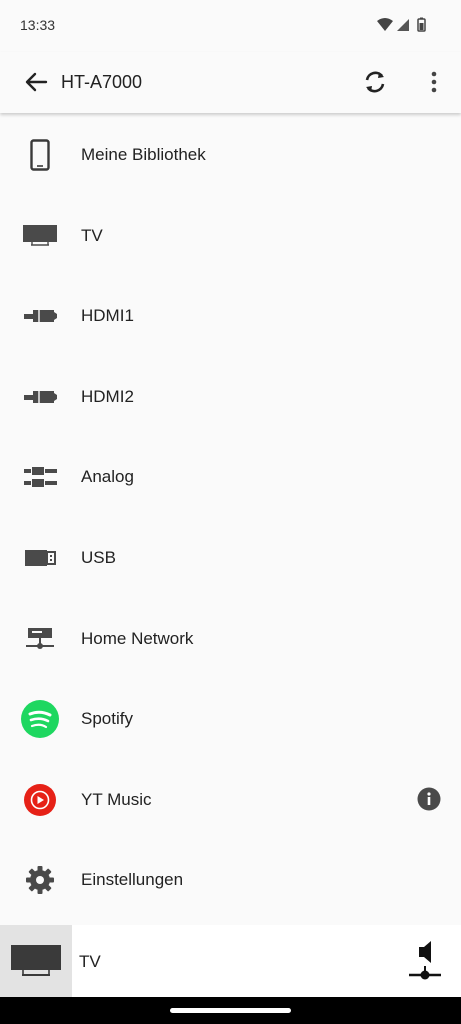 This screenshot has height=1024, width=461. I want to click on source-item-tv: TV, so click(230, 235).